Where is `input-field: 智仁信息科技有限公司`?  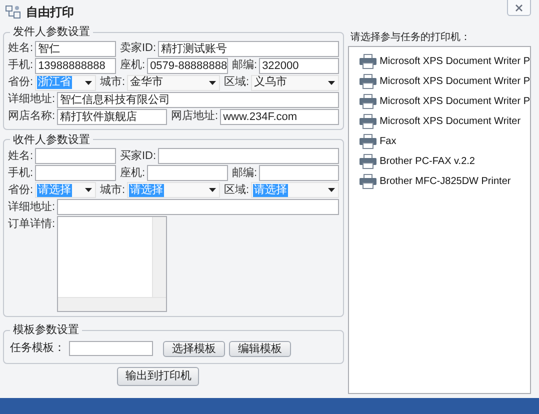
input-field: 智仁信息科技有限公司 is located at coordinates (198, 100).